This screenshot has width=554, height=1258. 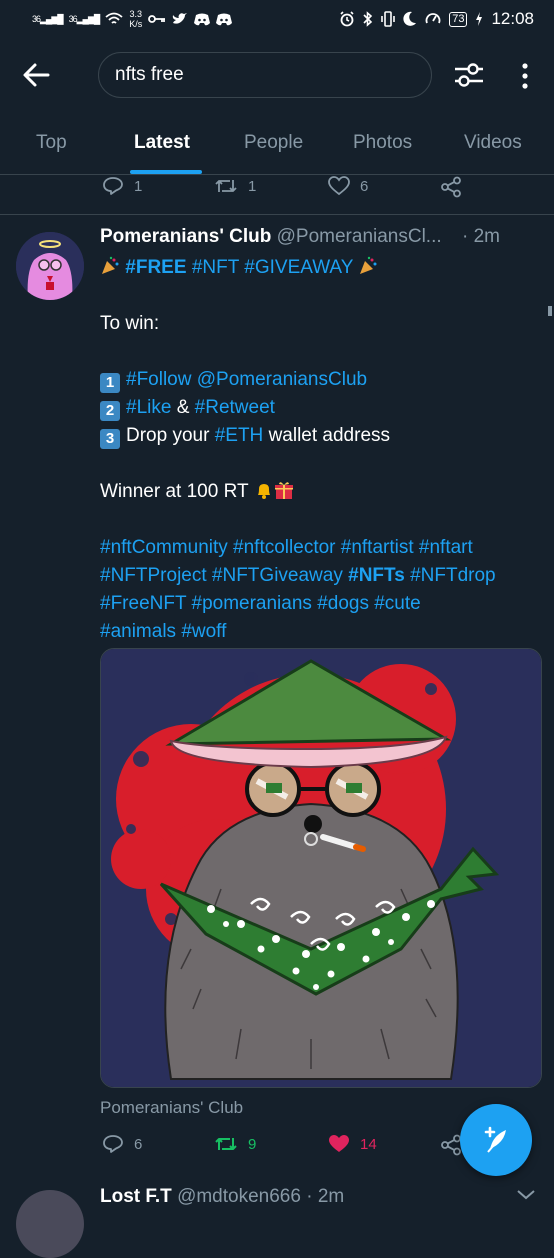 What do you see at coordinates (168, 435) in the screenshot?
I see `step-3-text: Drop your` at bounding box center [168, 435].